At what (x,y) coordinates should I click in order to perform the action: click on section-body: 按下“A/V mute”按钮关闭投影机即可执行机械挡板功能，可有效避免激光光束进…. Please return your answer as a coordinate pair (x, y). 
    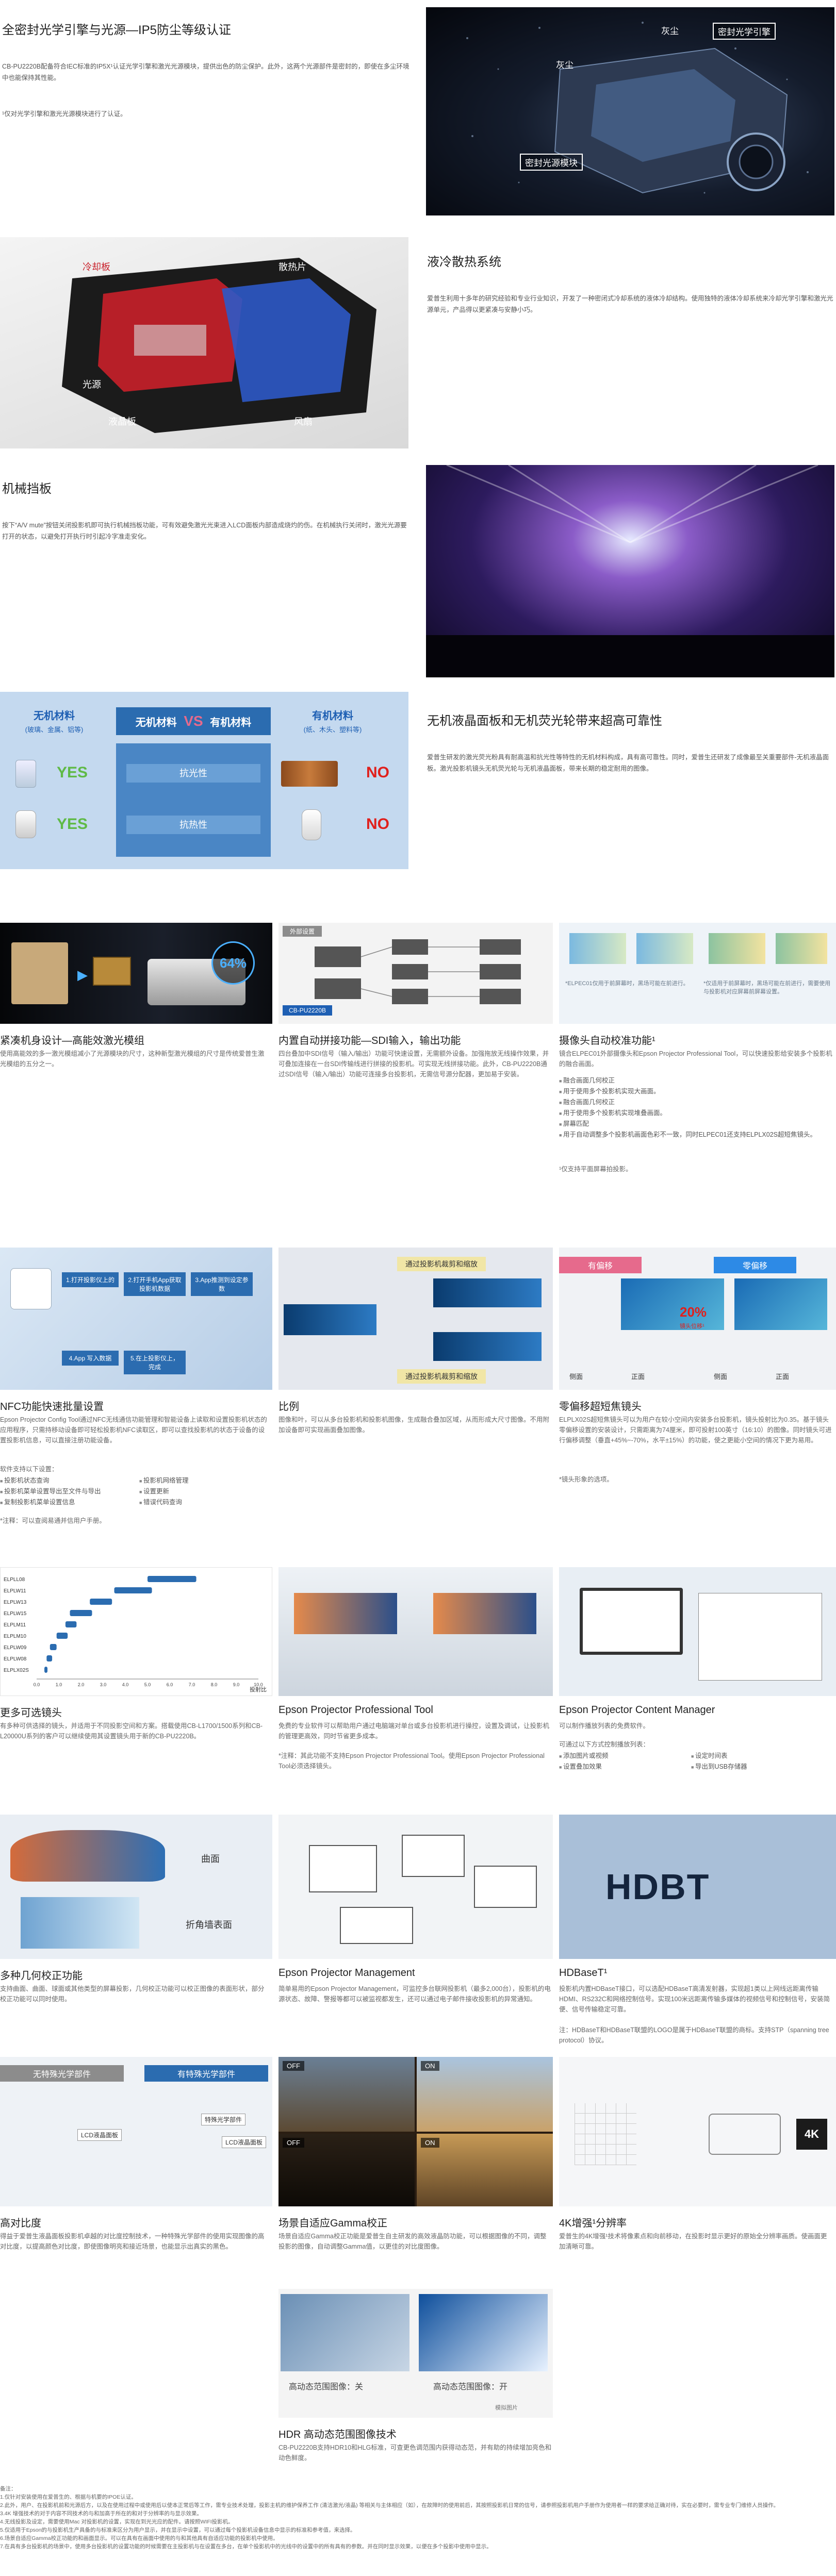
    Looking at the image, I should click on (205, 531).